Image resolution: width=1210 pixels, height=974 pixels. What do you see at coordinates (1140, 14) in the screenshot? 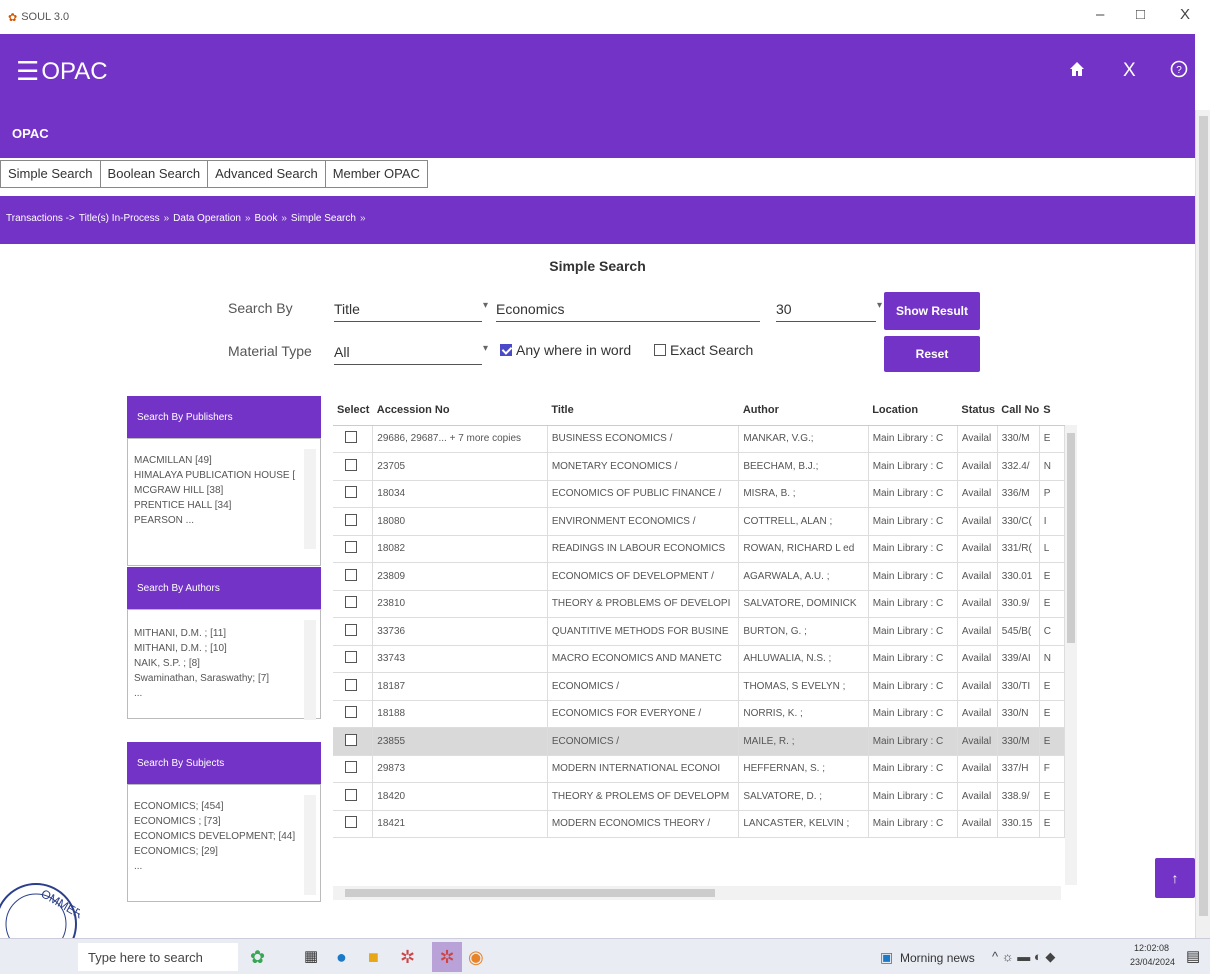
I see `maximize-button: □` at bounding box center [1140, 14].